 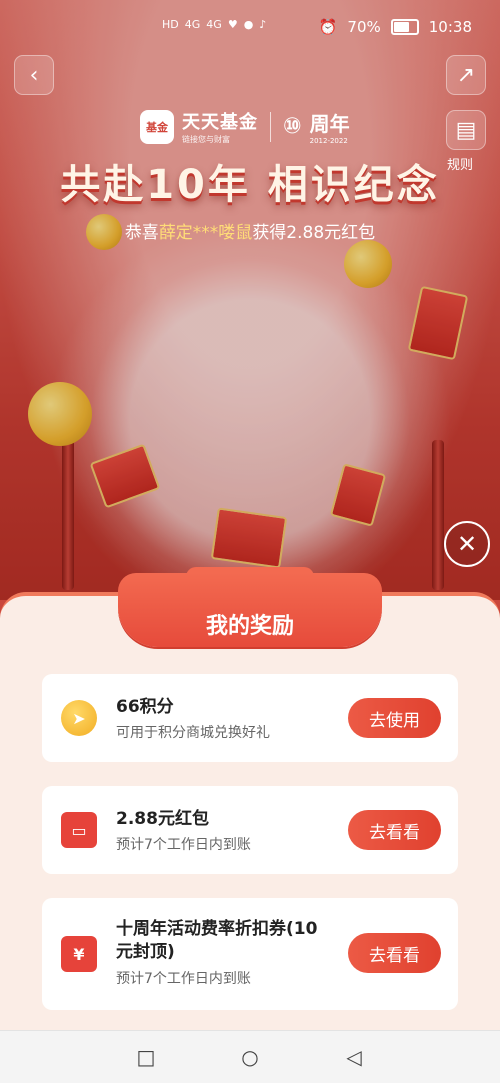 What do you see at coordinates (79, 718) in the screenshot?
I see `points-icon: ➤` at bounding box center [79, 718].